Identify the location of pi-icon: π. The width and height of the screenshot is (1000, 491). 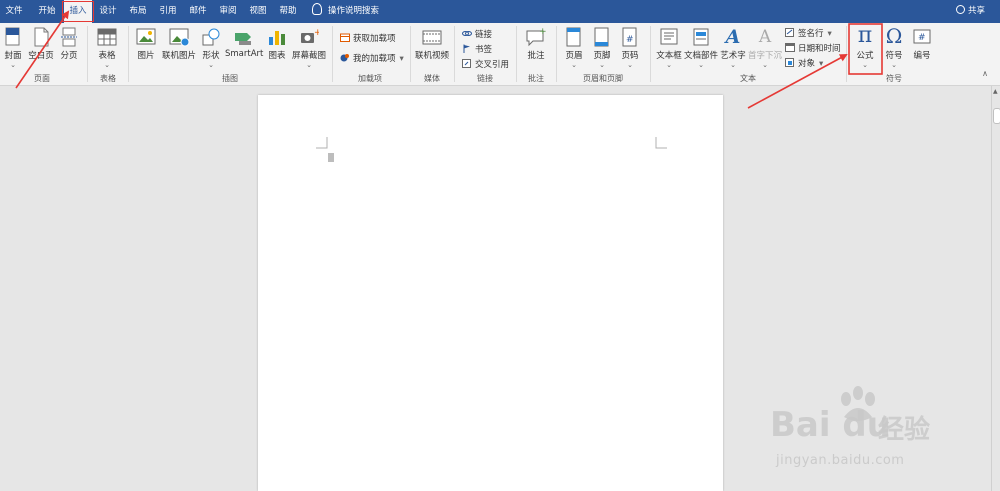
(865, 35).